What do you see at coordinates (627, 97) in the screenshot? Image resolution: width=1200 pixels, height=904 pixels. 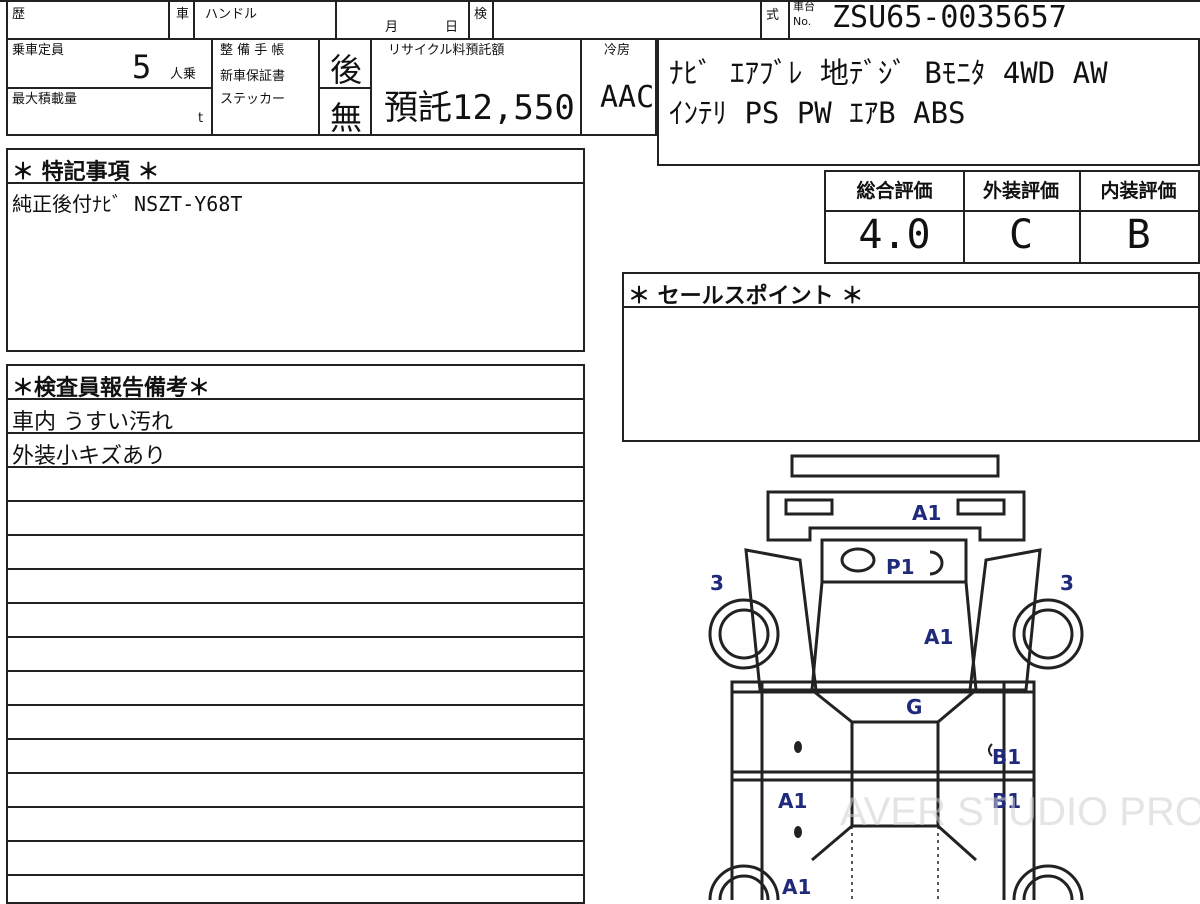 I see `aircon-value: AAC` at bounding box center [627, 97].